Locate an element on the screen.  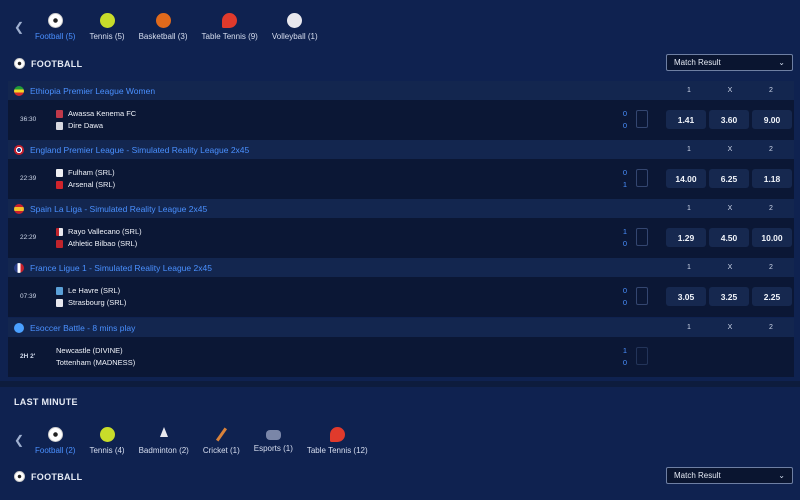
tab-tennis: Tennis (5) is located at coordinates (107, 27).